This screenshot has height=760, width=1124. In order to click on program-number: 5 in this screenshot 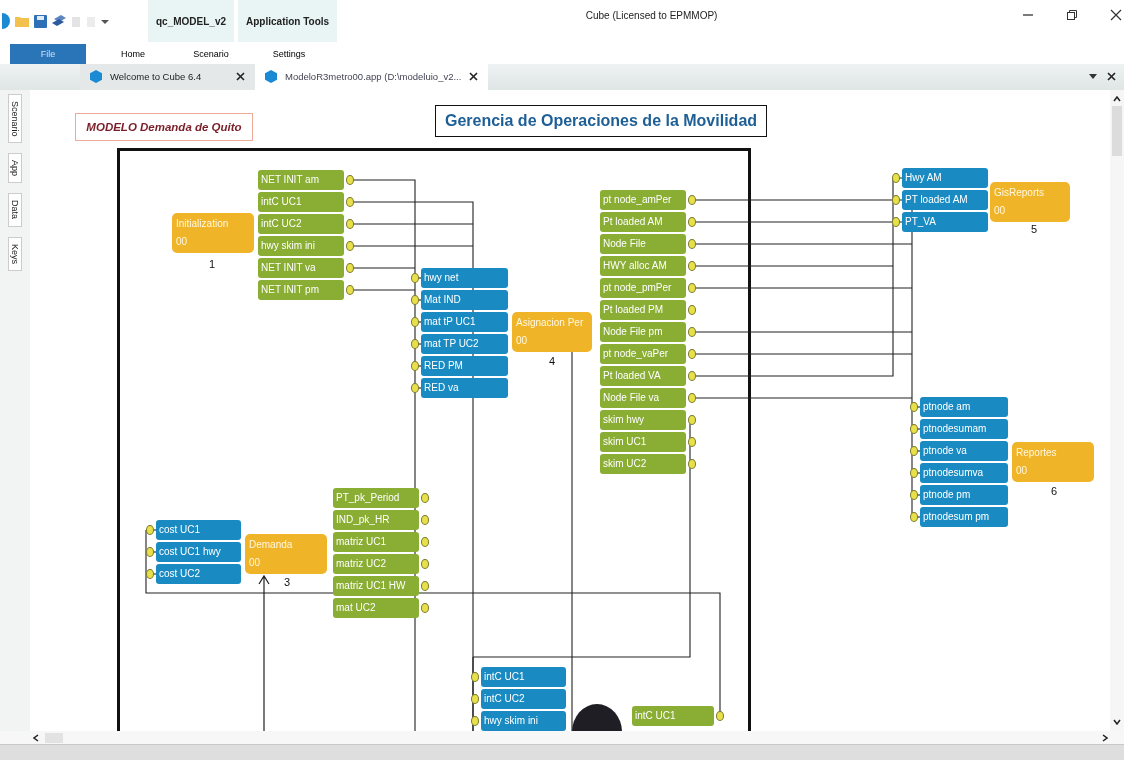, I will do `click(1034, 228)`.